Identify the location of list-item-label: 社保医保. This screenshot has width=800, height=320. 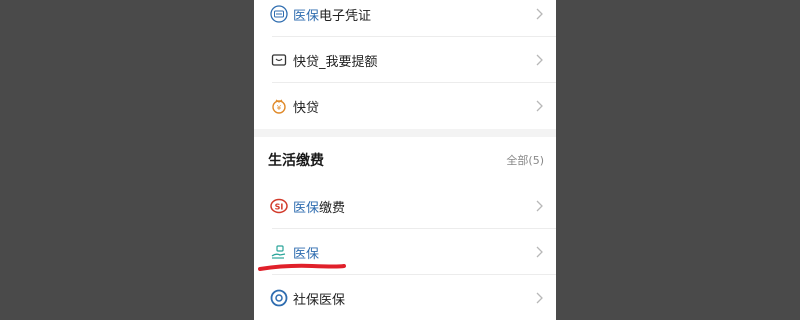
(319, 300).